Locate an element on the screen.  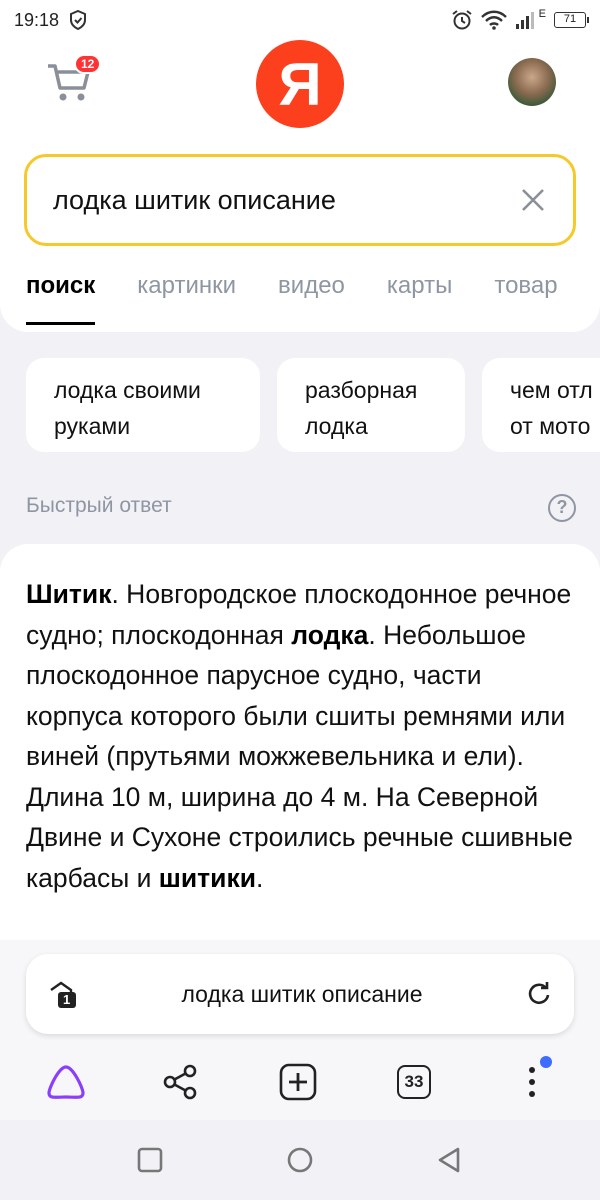
menu-button is located at coordinates (532, 1081).